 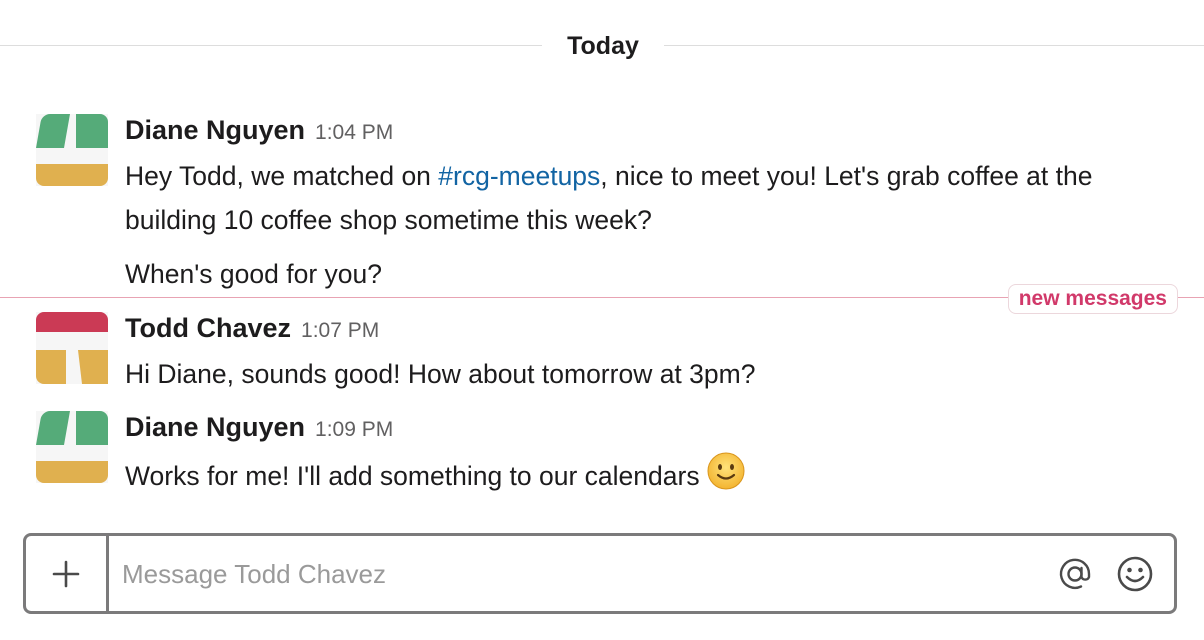 I want to click on add-attachment-button, so click(x=67, y=573).